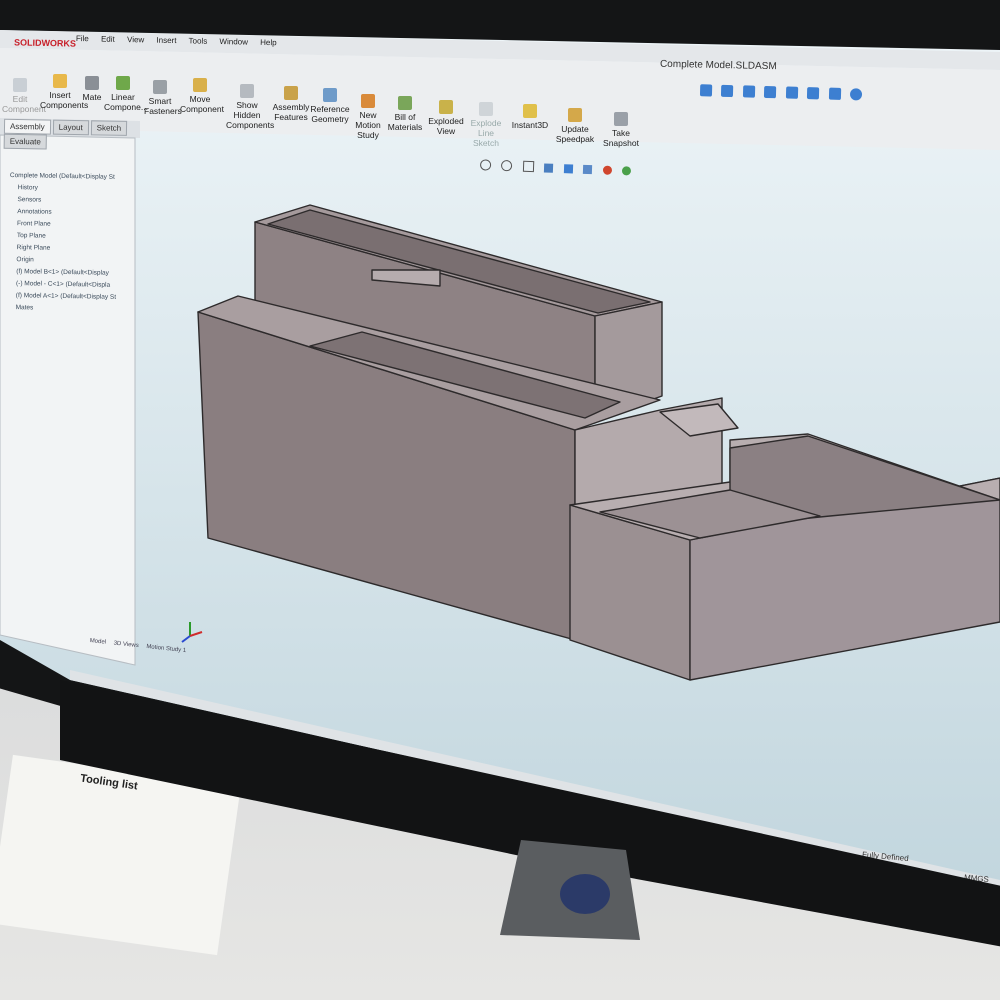  Describe the element at coordinates (192, 632) in the screenshot. I see `coordinate-triad-icon` at that location.